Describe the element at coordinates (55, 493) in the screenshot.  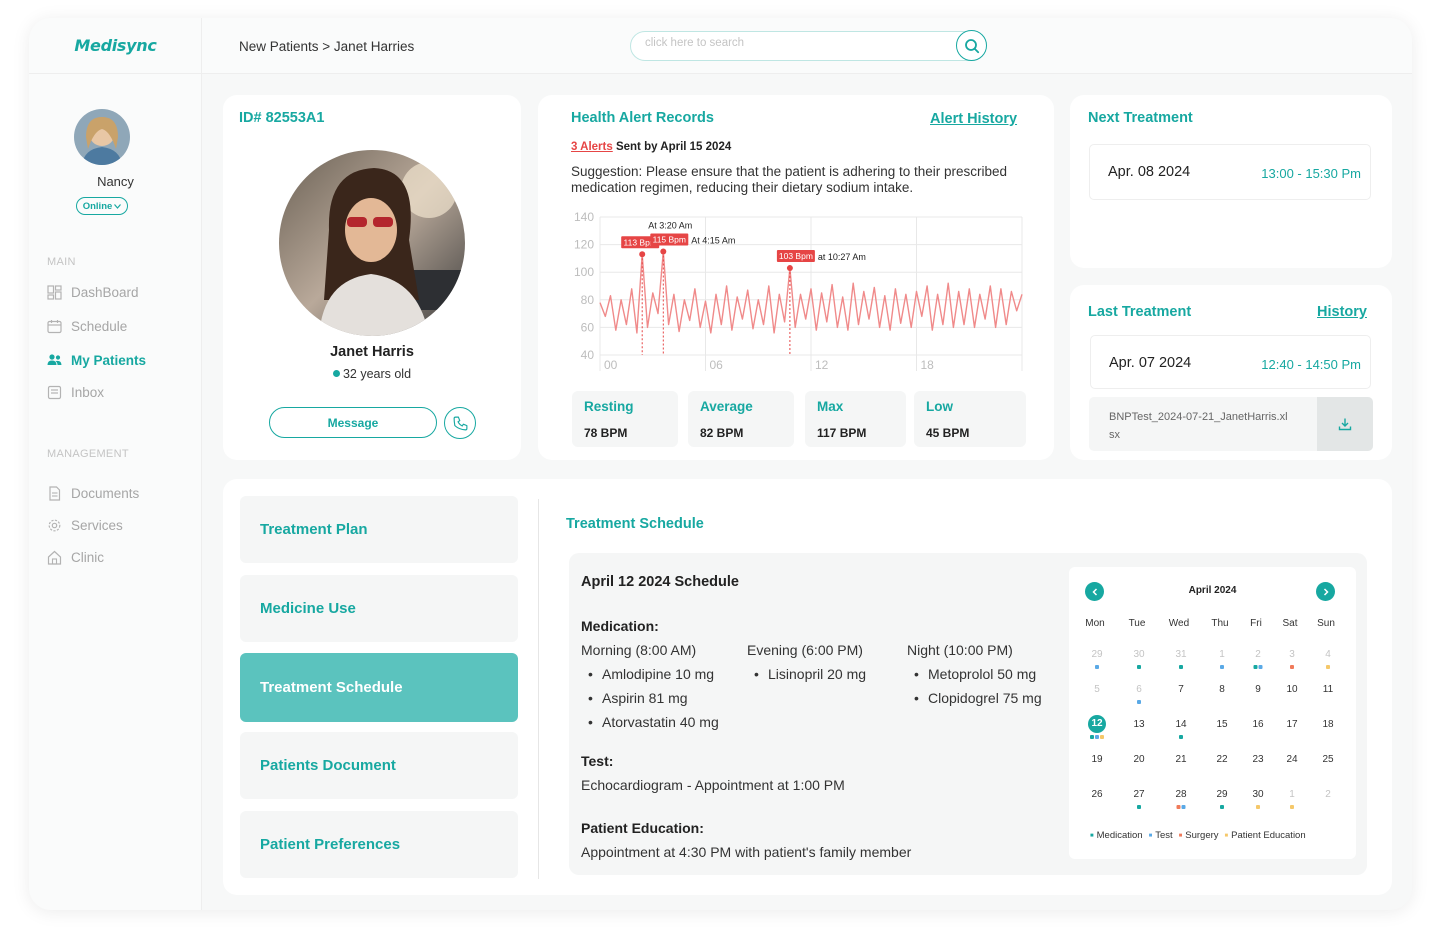
I see `document-icon` at that location.